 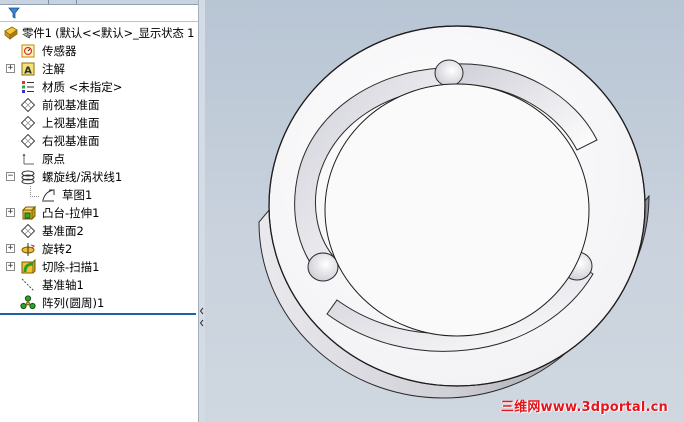 I want to click on tab-feature-manager, so click(x=35, y=2).